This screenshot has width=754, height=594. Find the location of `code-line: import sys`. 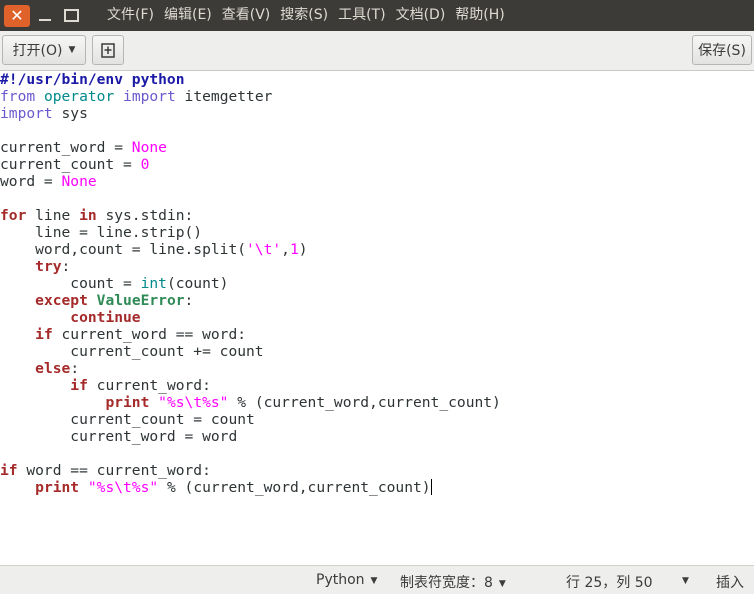

code-line: import sys is located at coordinates (250, 113).